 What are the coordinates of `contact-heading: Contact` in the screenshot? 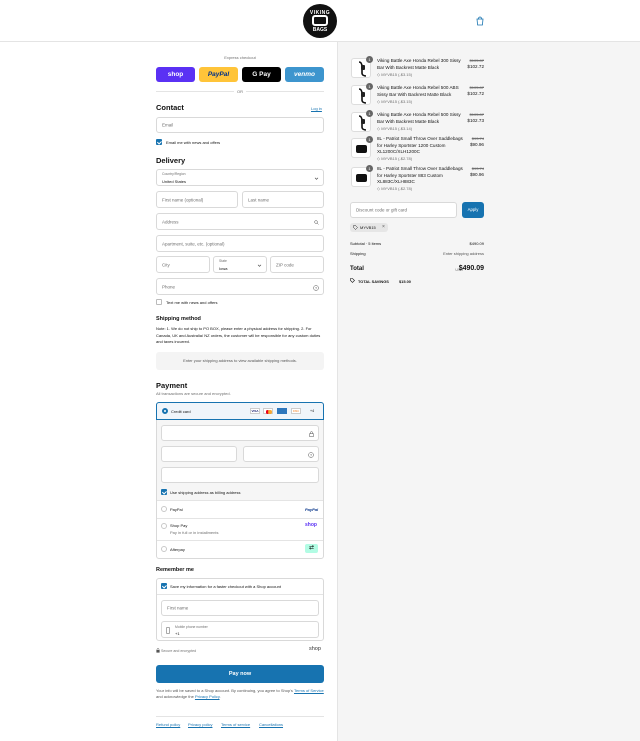 It's located at (170, 107).